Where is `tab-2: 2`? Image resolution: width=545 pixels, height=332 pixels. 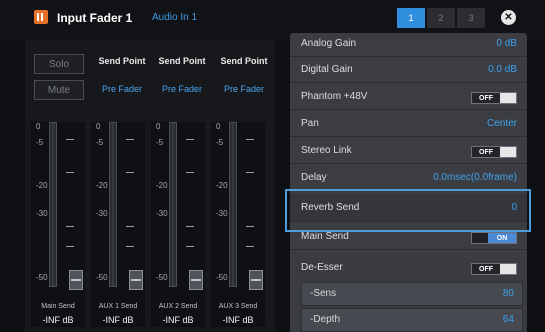
tab-2: 2 is located at coordinates (441, 18).